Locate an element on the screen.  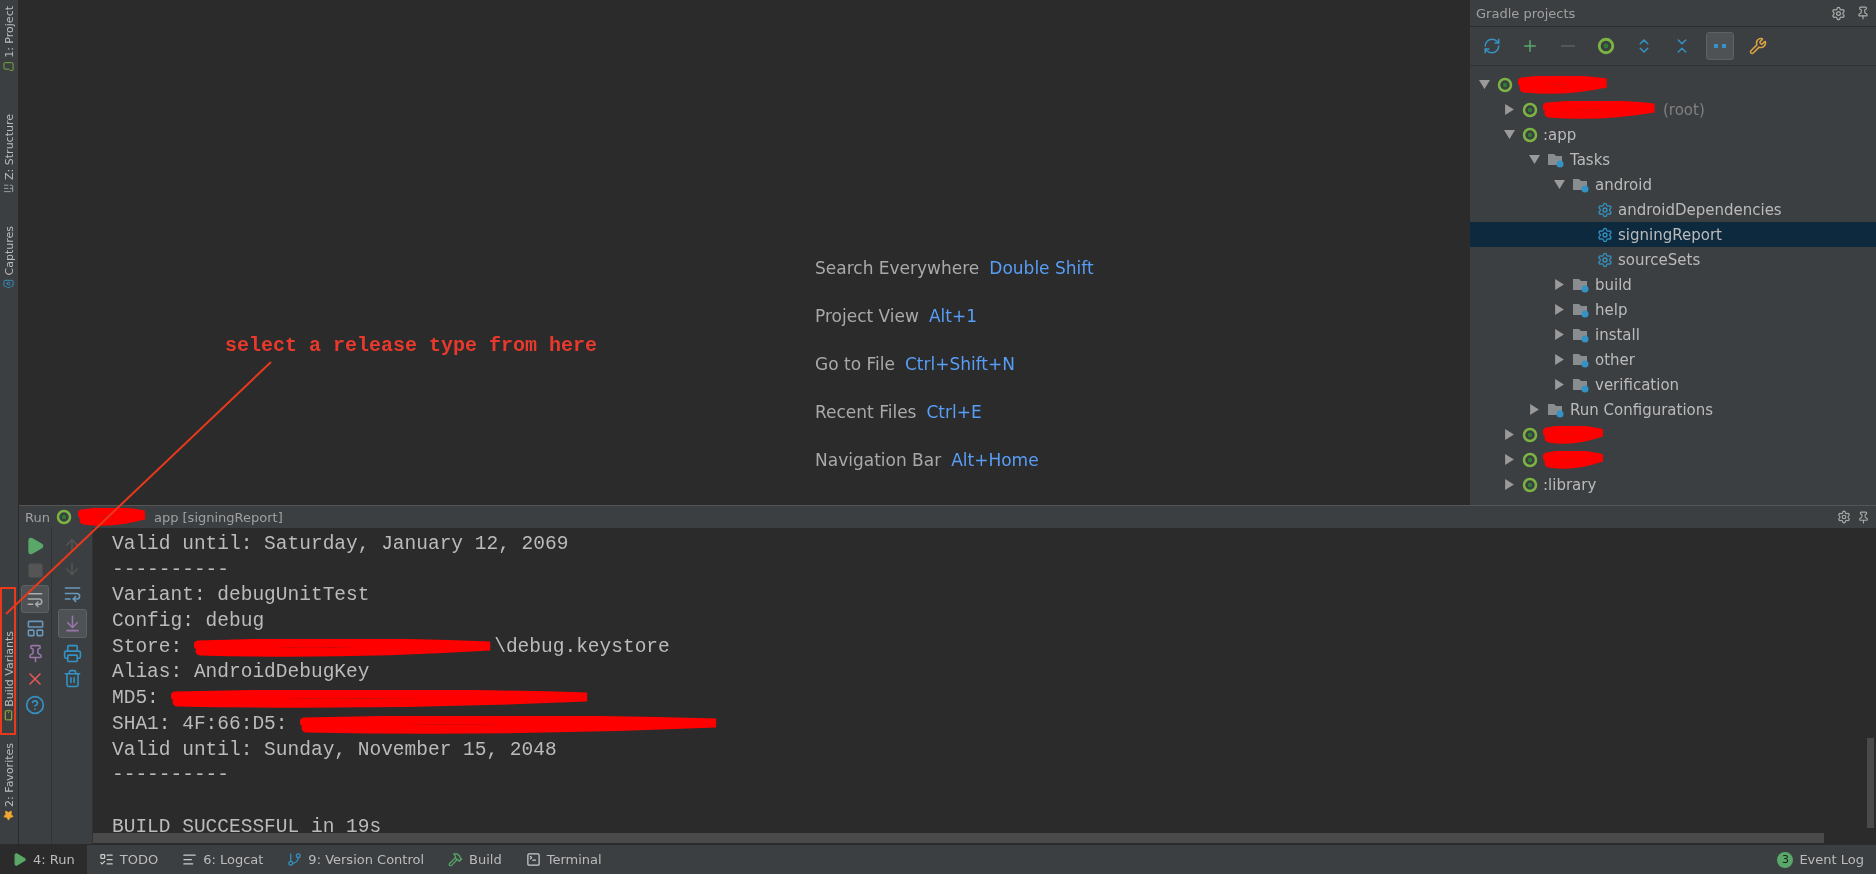
console-line: \debug.keystore is located at coordinates (582, 647).